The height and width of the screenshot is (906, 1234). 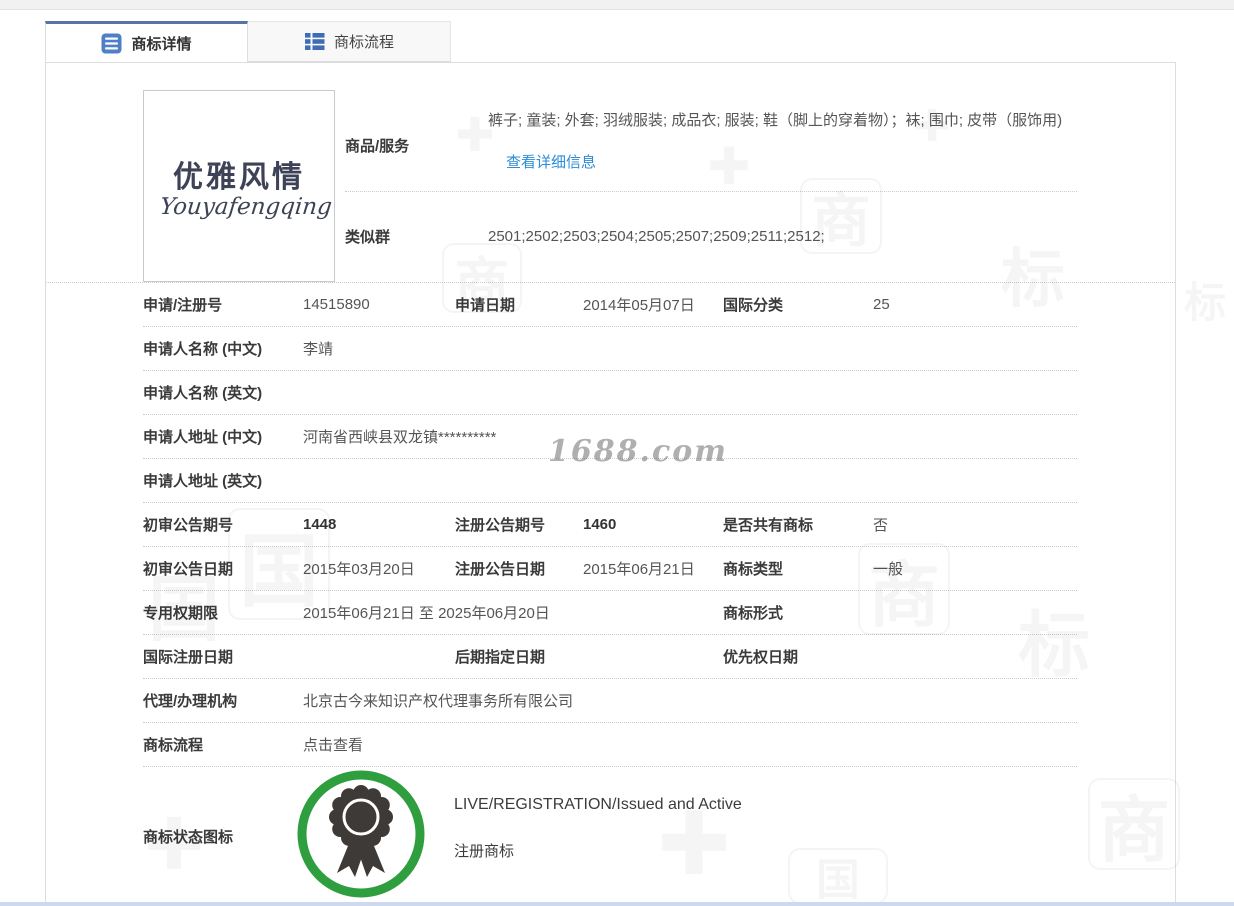 I want to click on row-value: 2015年06月21日, so click(x=639, y=569).